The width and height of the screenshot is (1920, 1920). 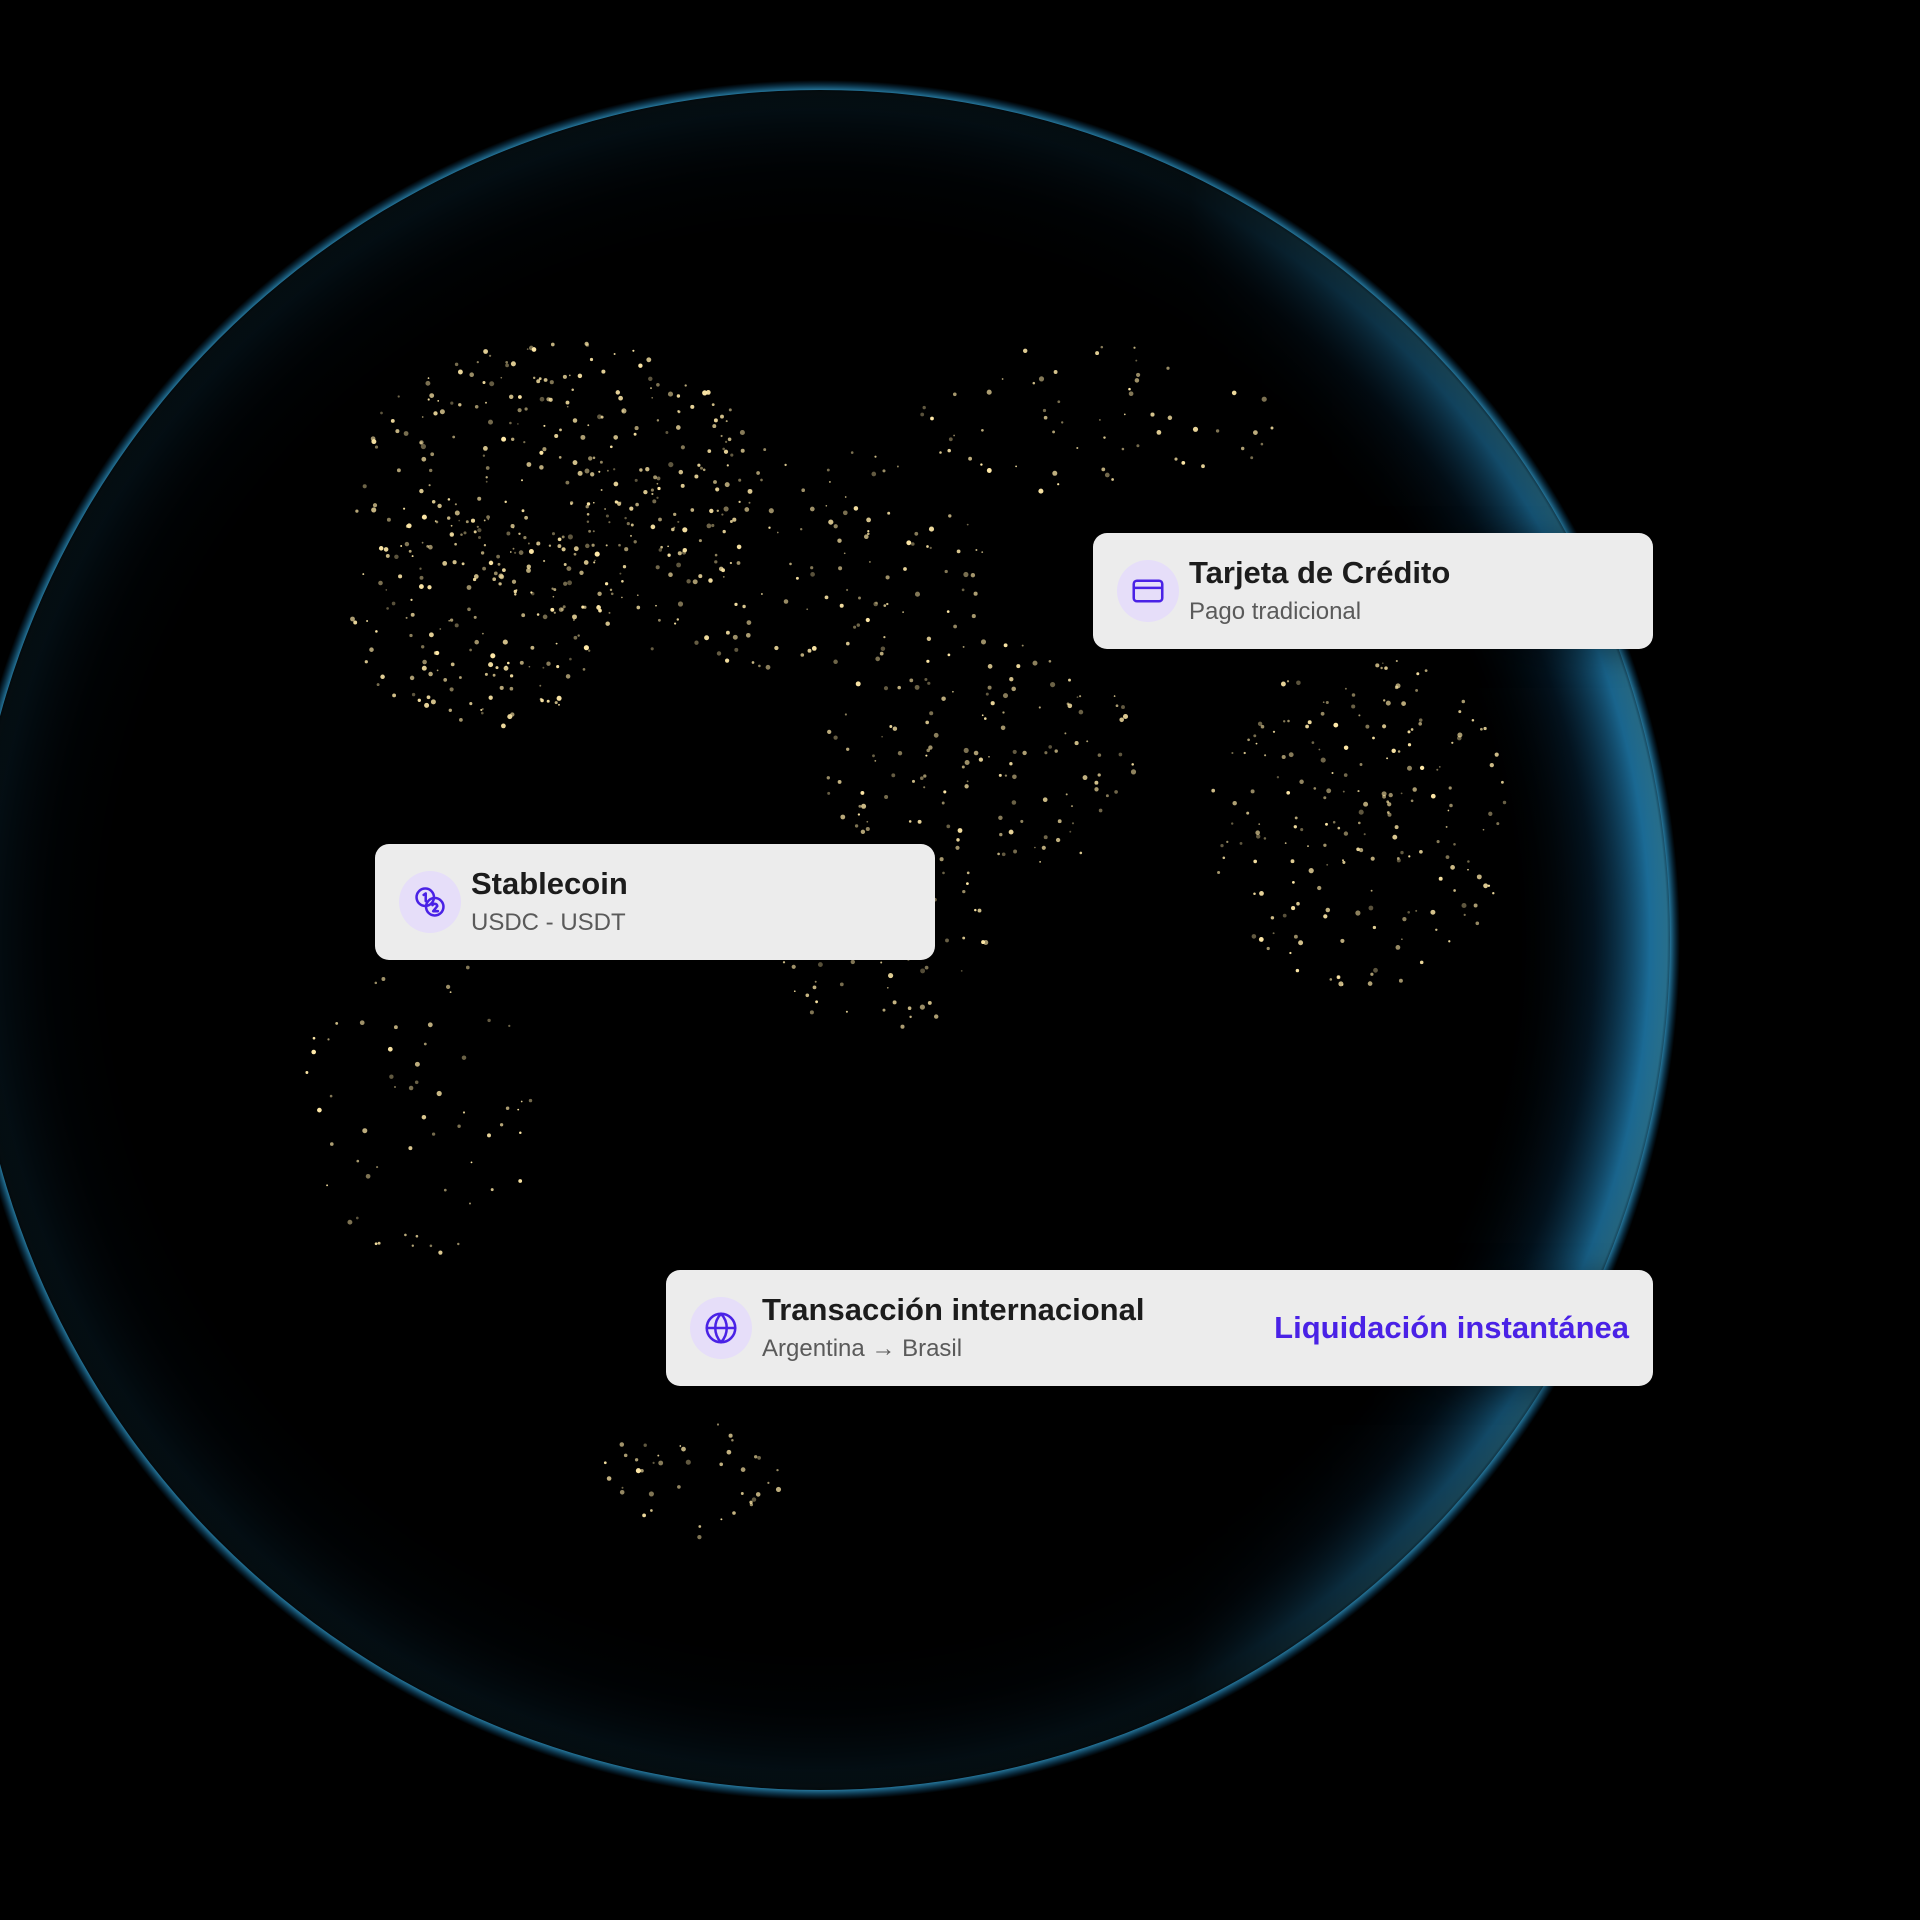 I want to click on stablecoin-payment-card: Stablecoin USDC - USDT, so click(x=655, y=902).